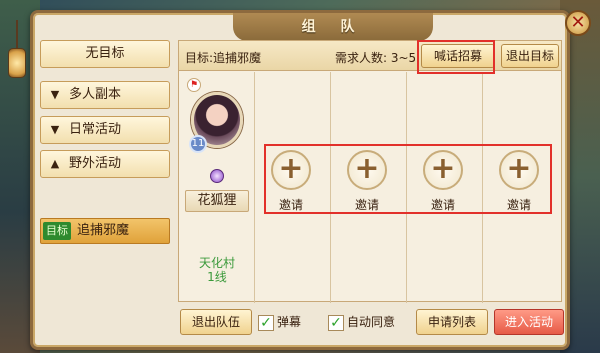 The width and height of the screenshot is (600, 353). Describe the element at coordinates (217, 176) in the screenshot. I see `class-icon` at that location.